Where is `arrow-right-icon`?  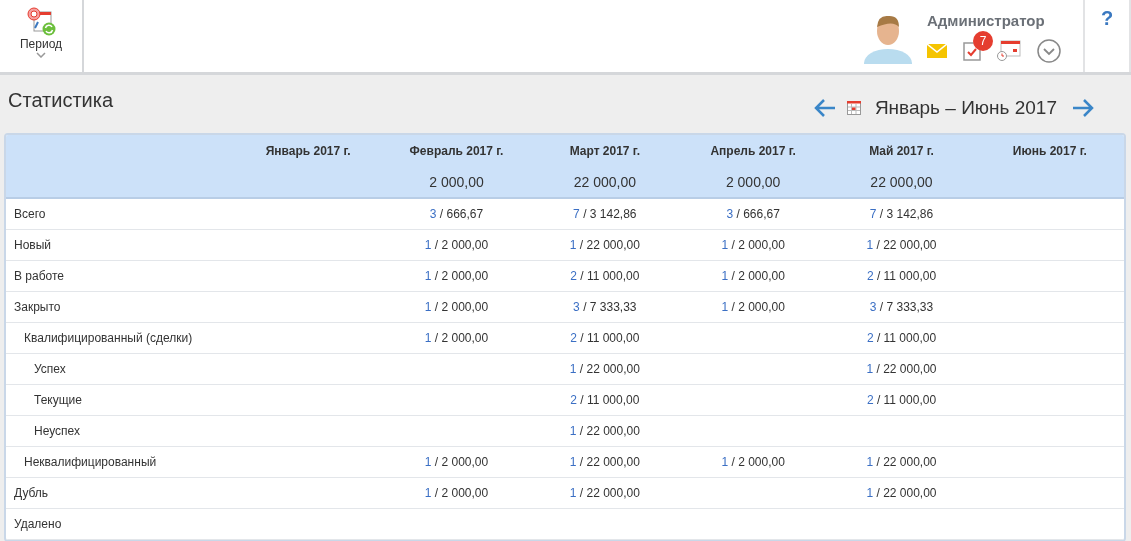 arrow-right-icon is located at coordinates (1083, 108).